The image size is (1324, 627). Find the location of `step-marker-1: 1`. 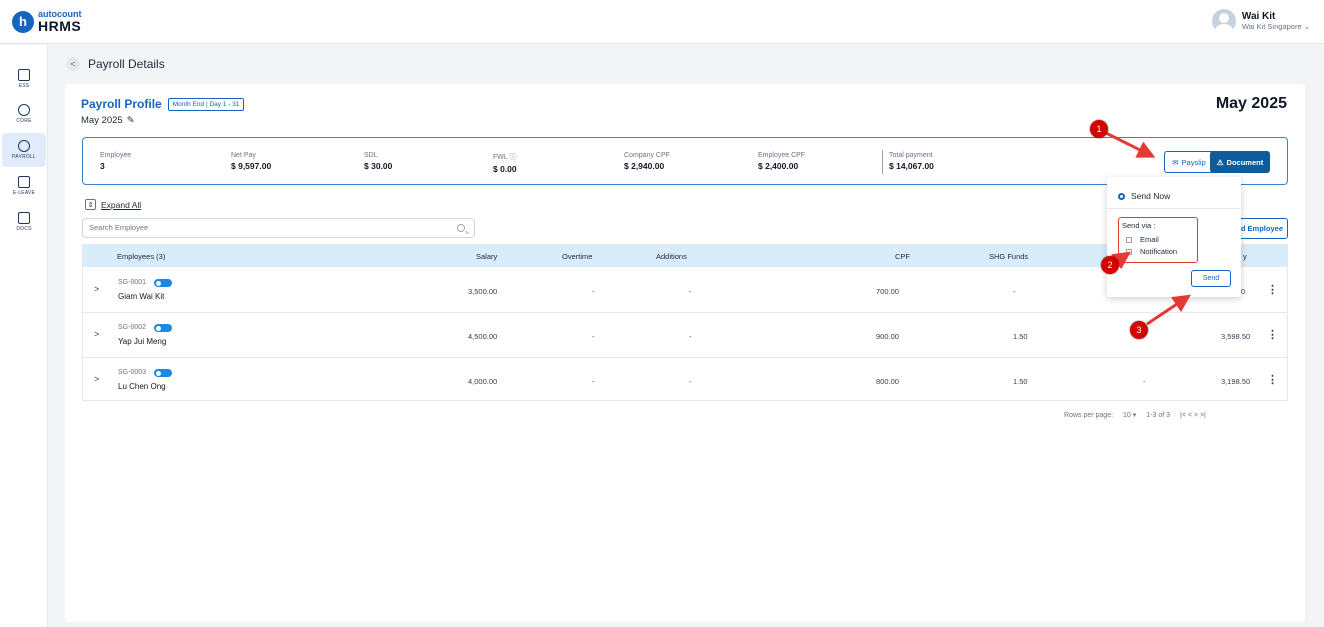

step-marker-1: 1 is located at coordinates (1099, 129).